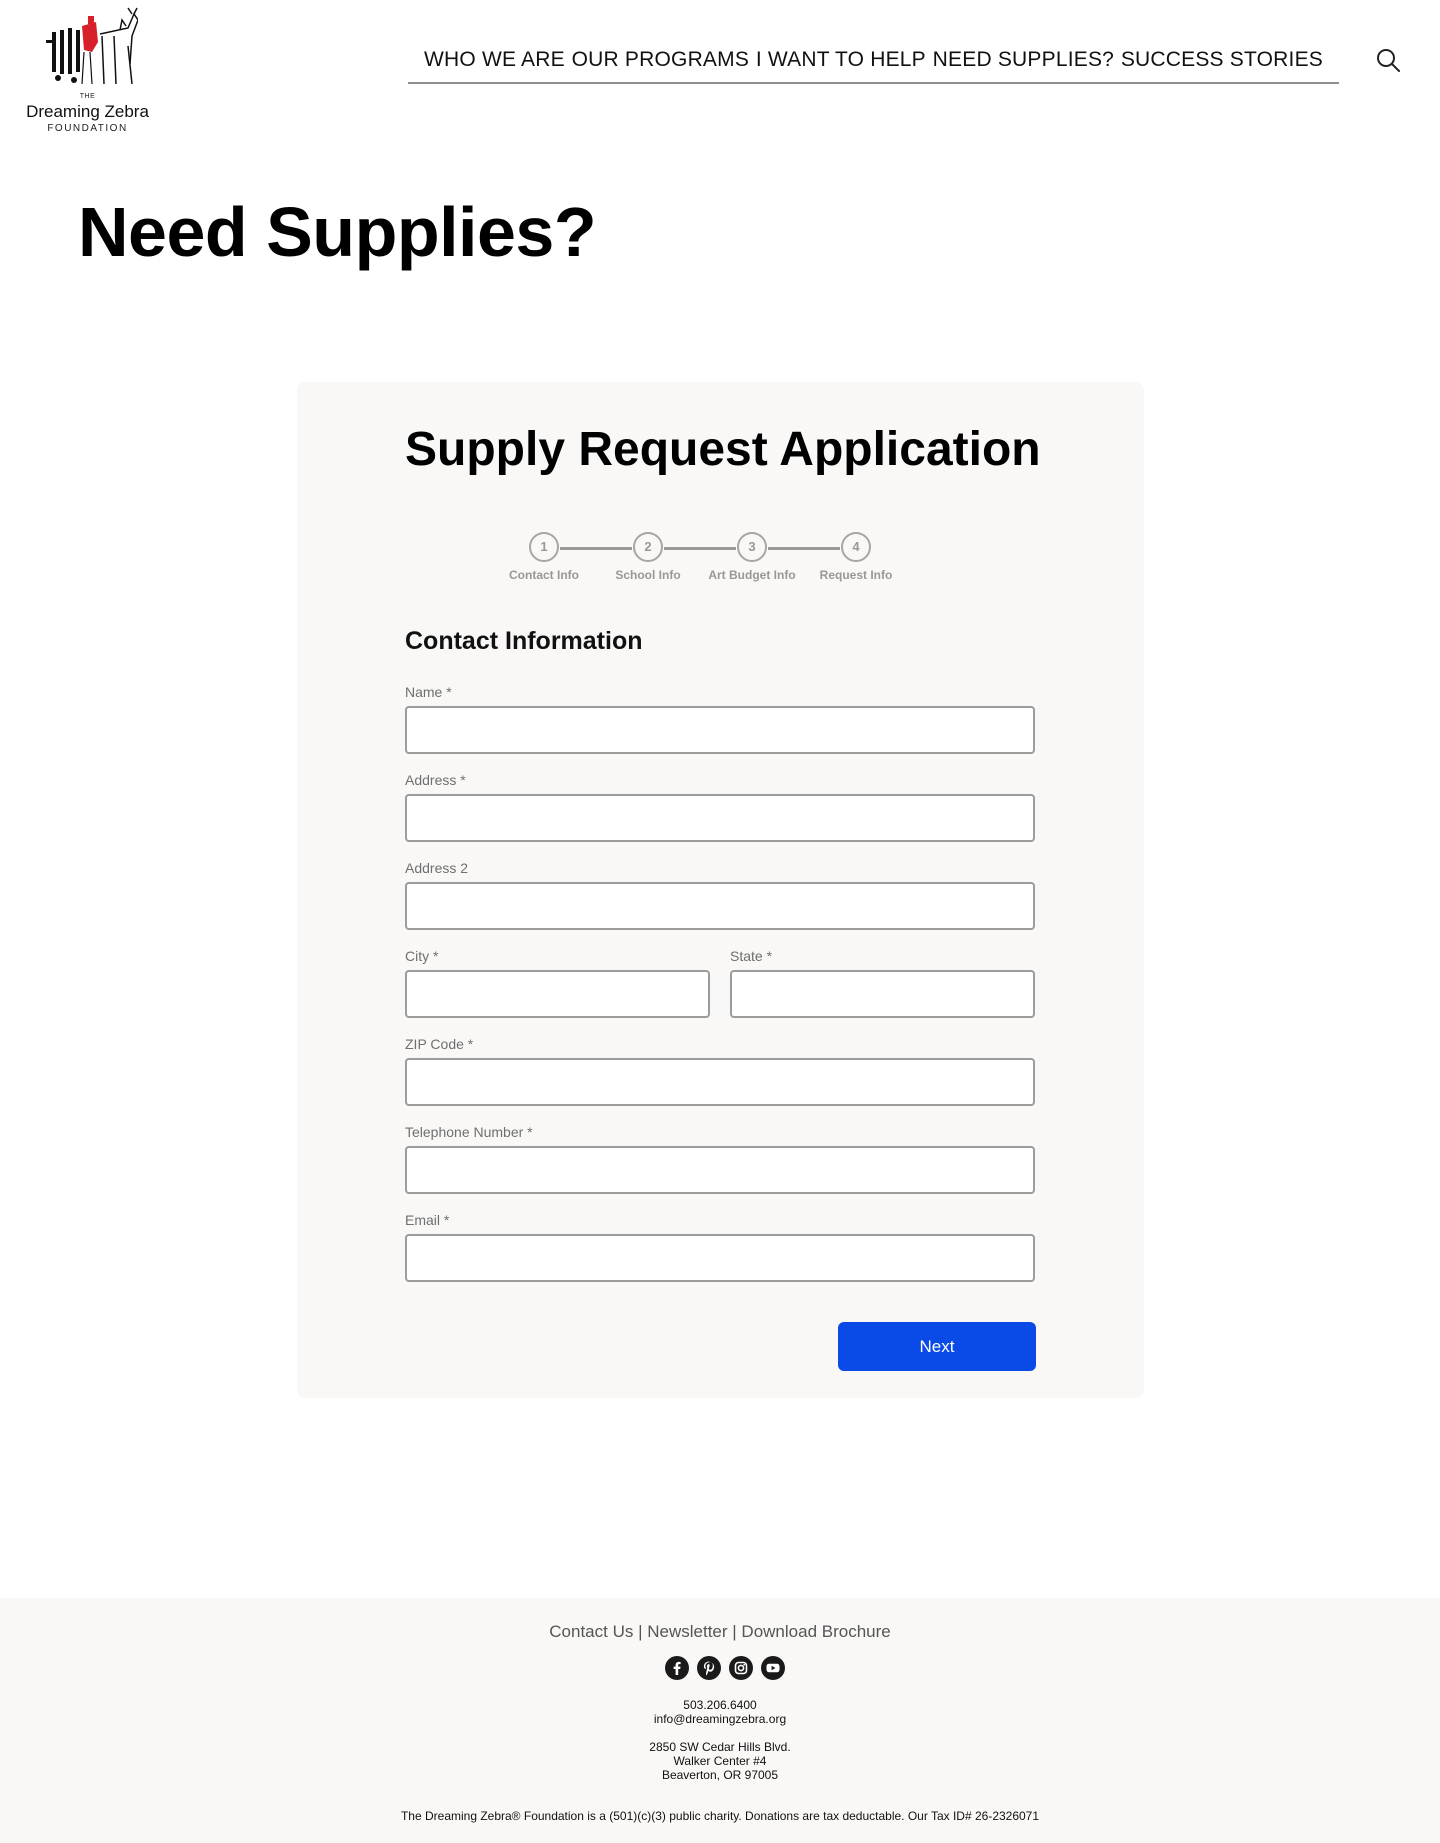 The image size is (1440, 1843). Describe the element at coordinates (752, 547) in the screenshot. I see `step-number: 3` at that location.